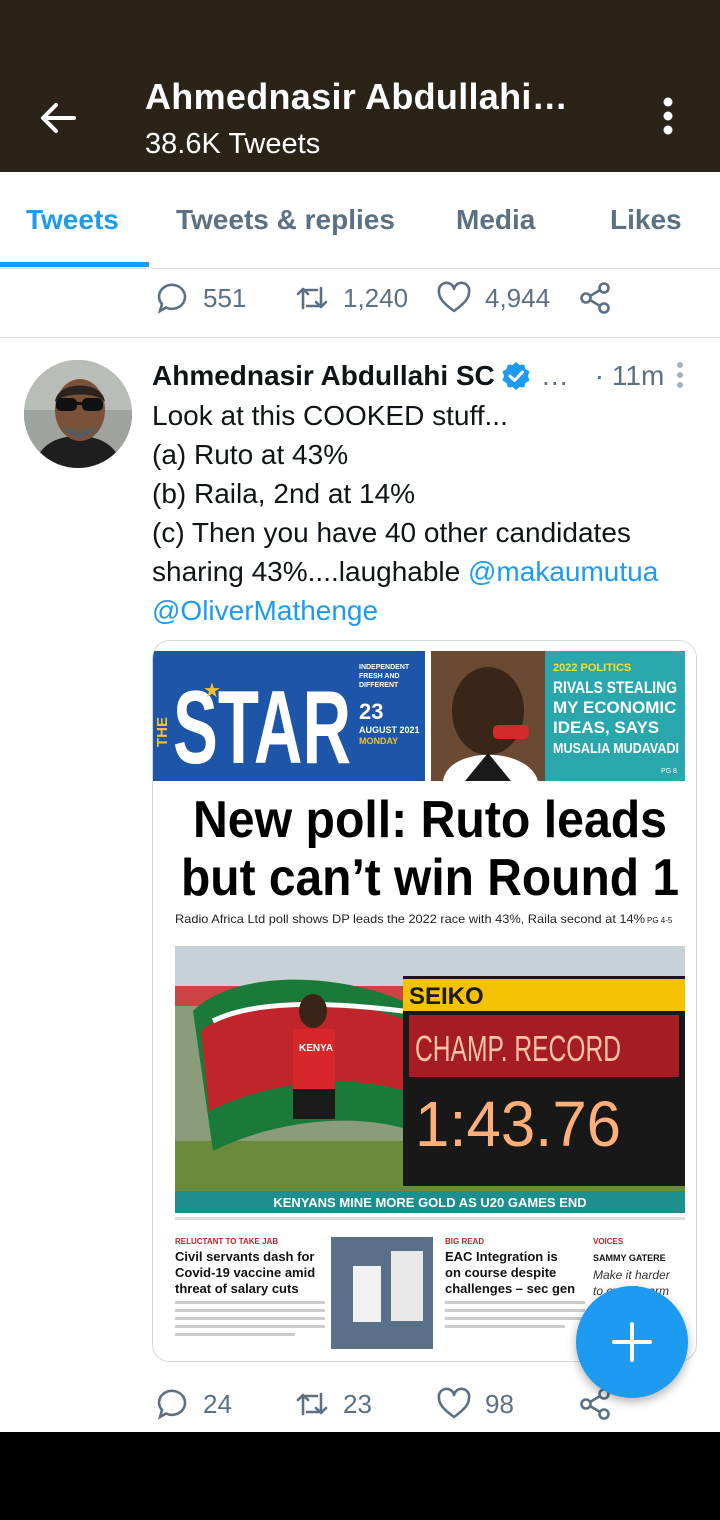 The image size is (720, 1520). Describe the element at coordinates (668, 116) in the screenshot. I see `more-options-icon` at that location.